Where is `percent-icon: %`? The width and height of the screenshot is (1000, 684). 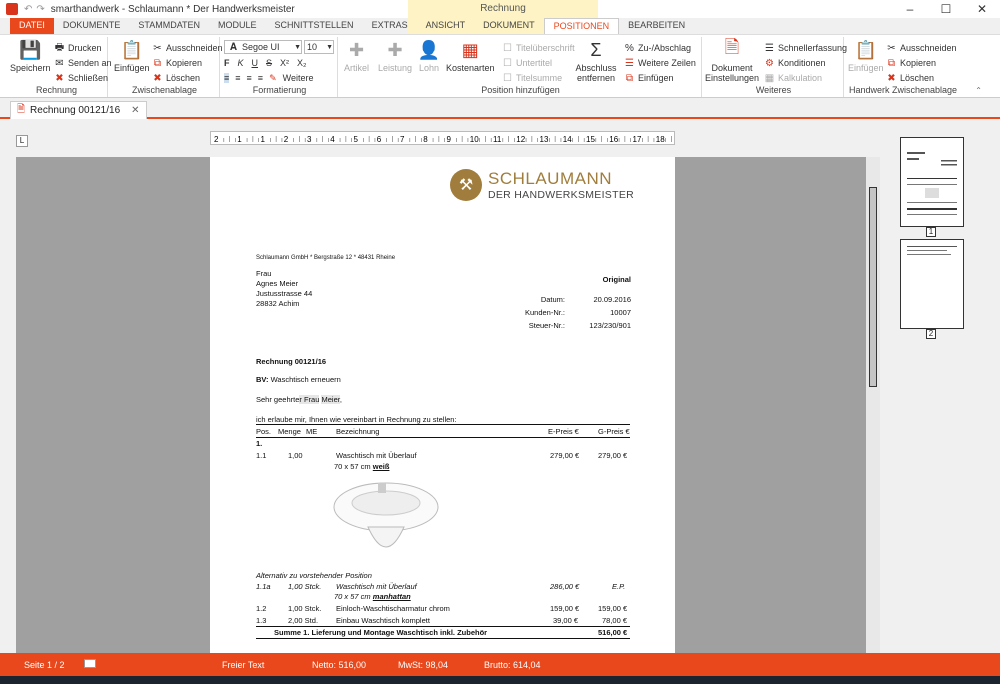
percent-icon: % is located at coordinates (629, 48).